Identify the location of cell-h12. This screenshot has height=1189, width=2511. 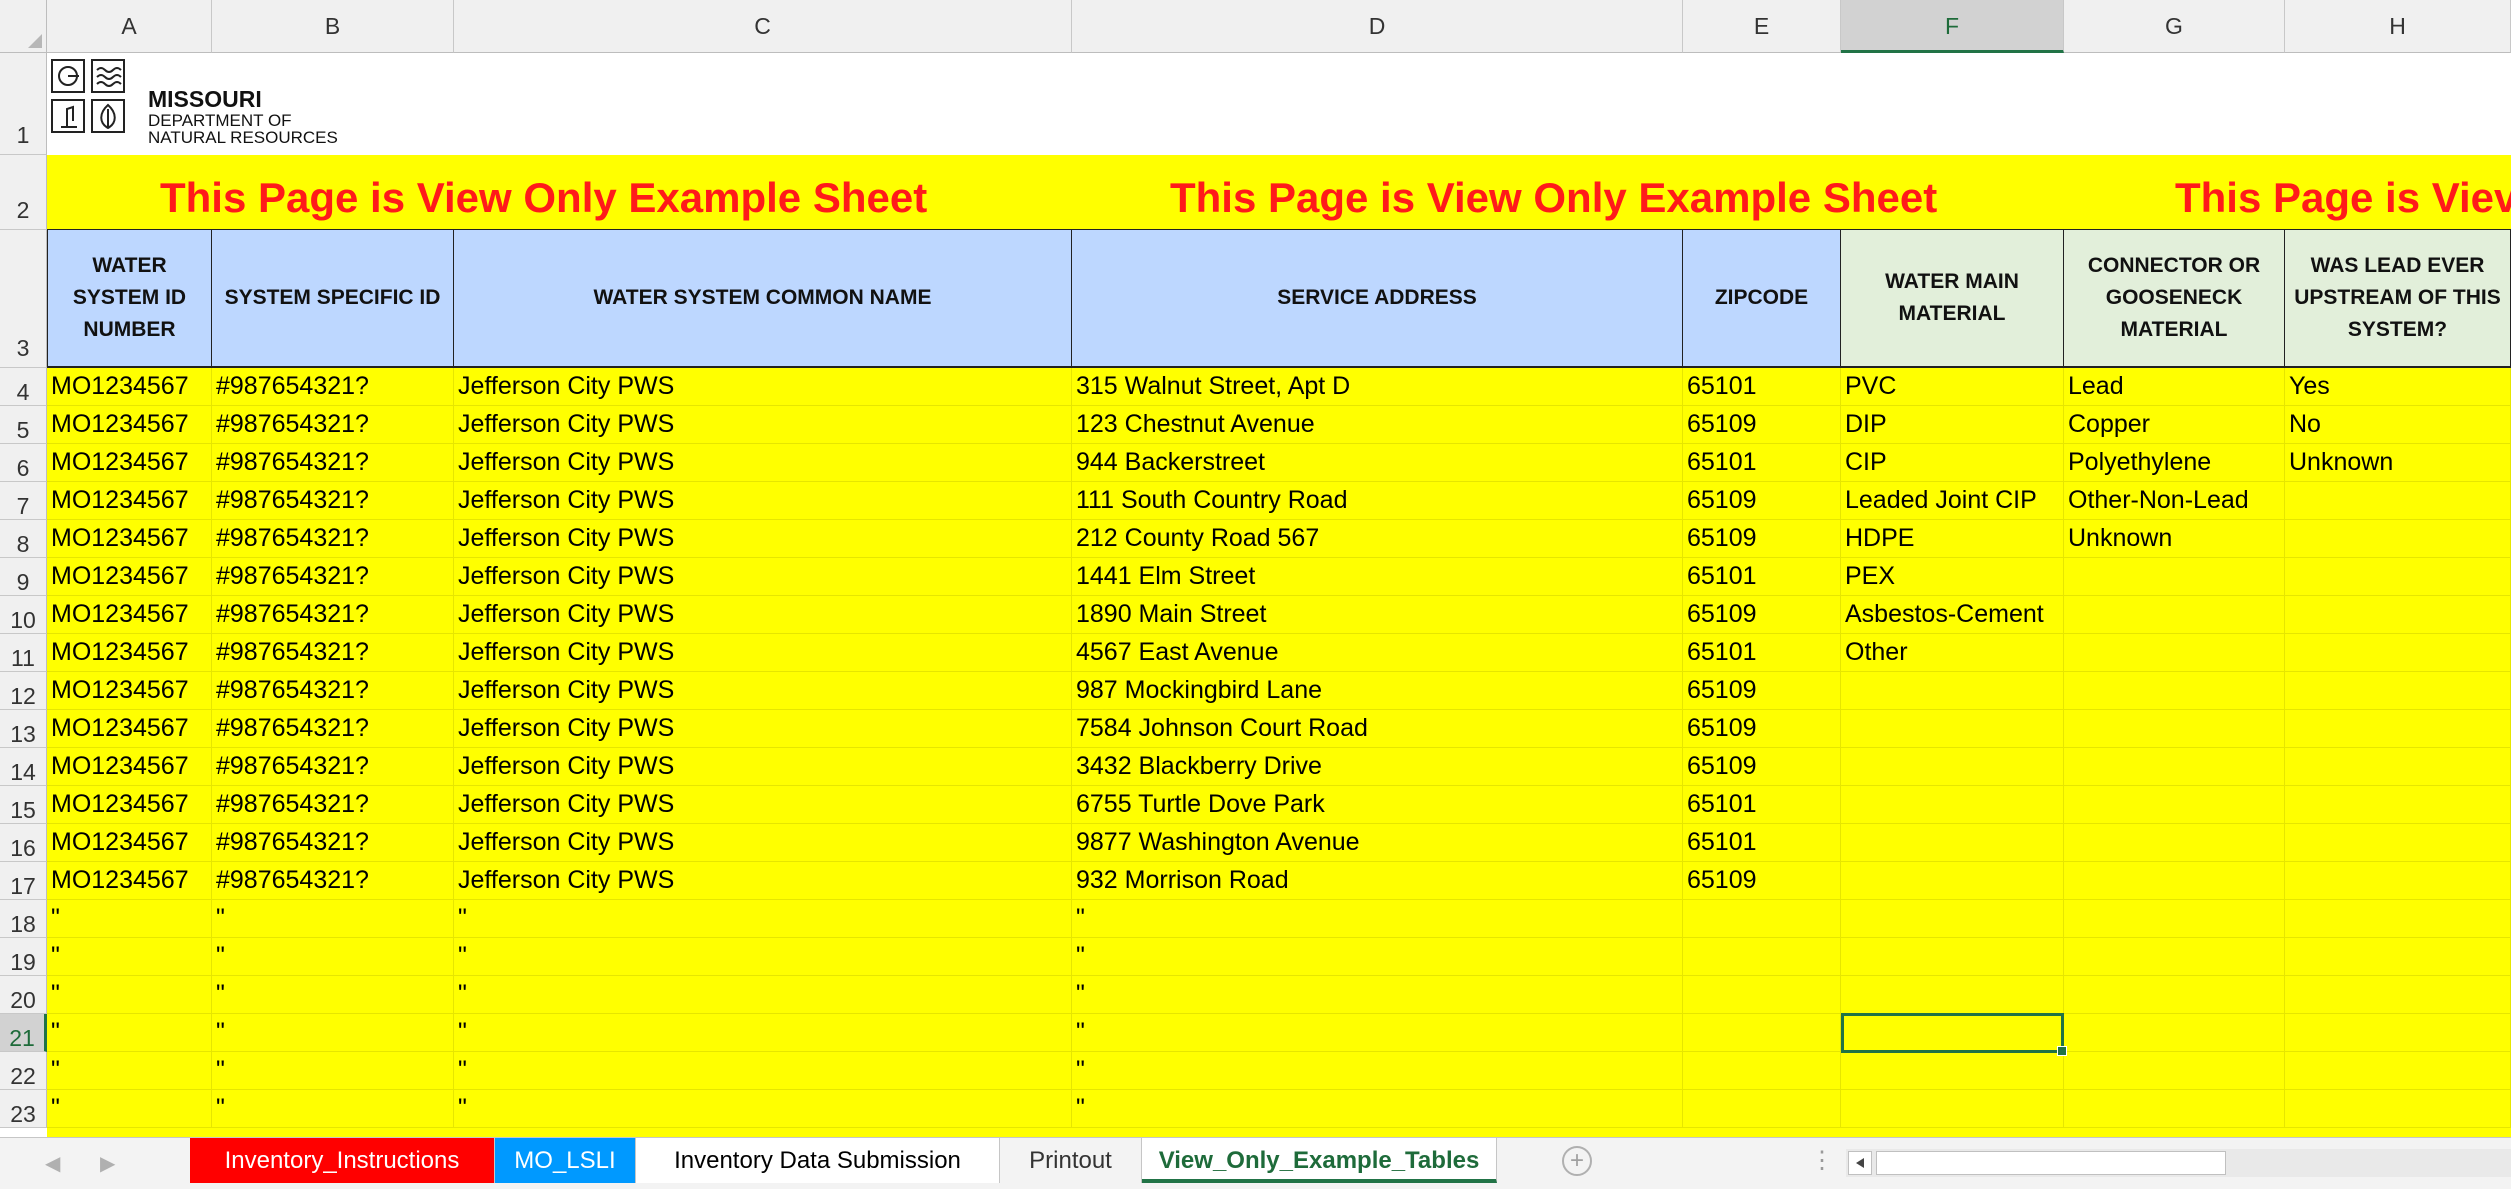
(2398, 691).